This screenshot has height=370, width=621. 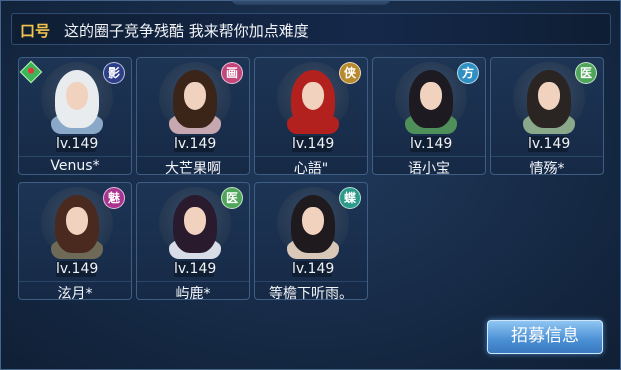 I want to click on member-card: 医 lv.149 屿鹿*, so click(x=193, y=242).